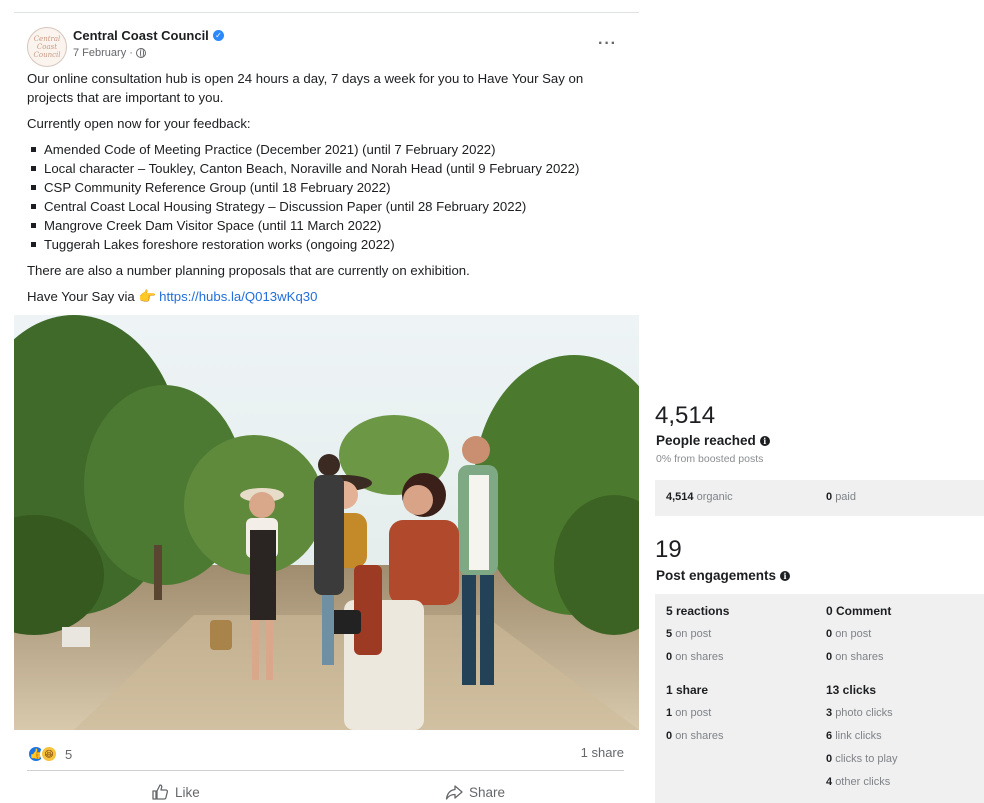 The width and height of the screenshot is (984, 803). I want to click on footer-divider, so click(325, 770).